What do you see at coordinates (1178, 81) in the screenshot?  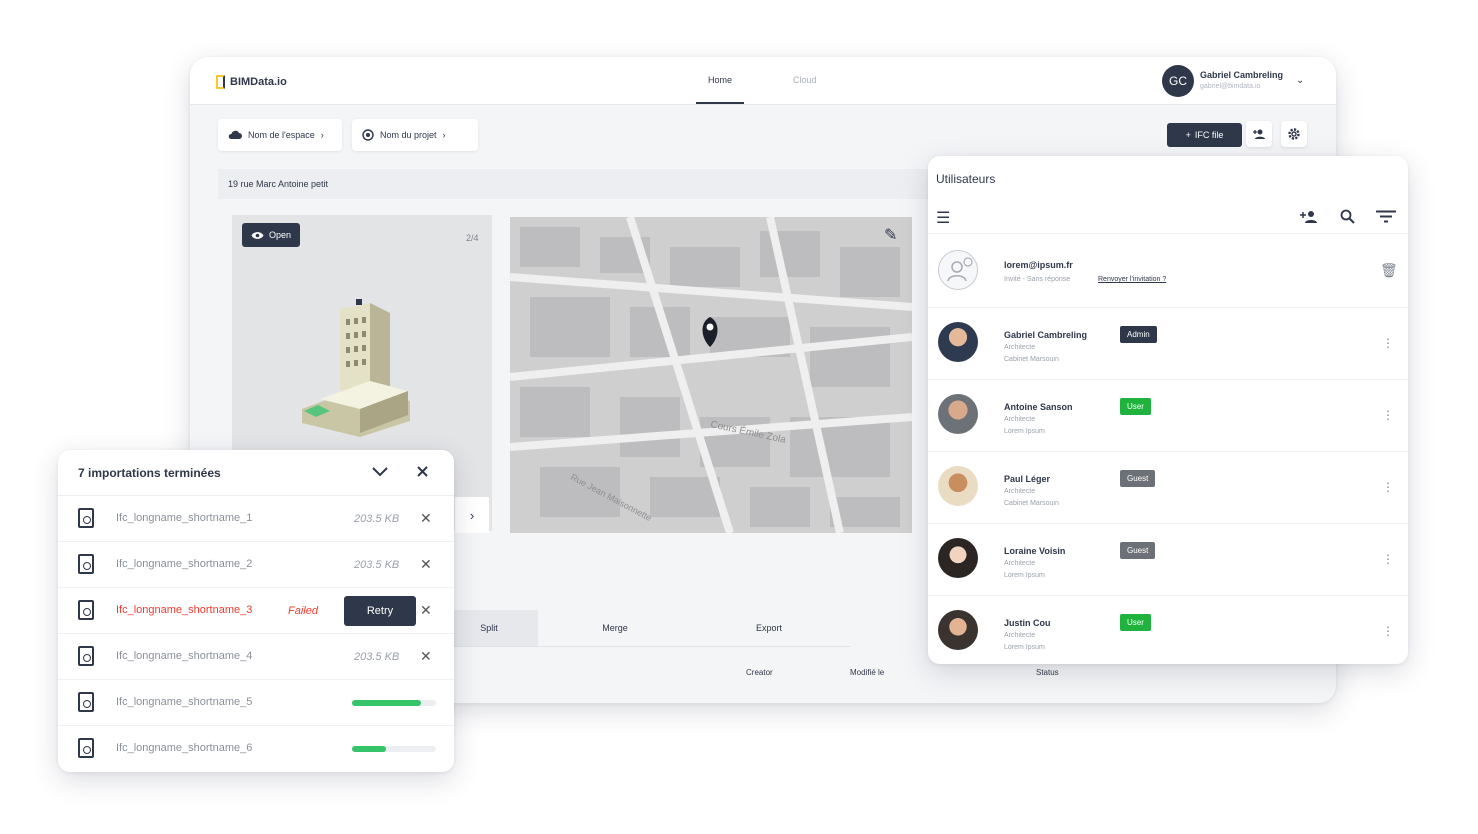 I see `user-avatar: GC` at bounding box center [1178, 81].